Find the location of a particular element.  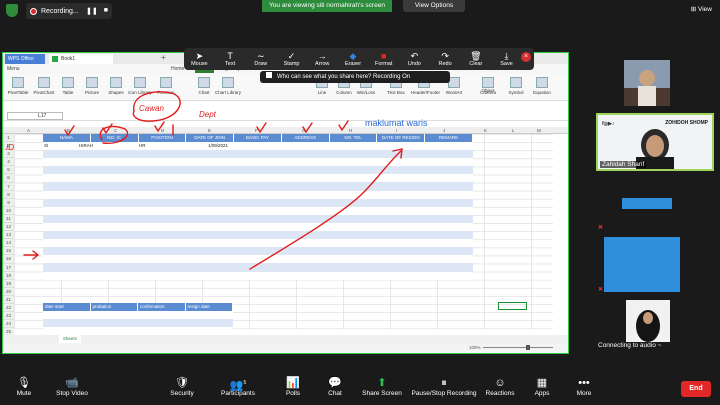

ribbon-table: Table is located at coordinates (68, 86).